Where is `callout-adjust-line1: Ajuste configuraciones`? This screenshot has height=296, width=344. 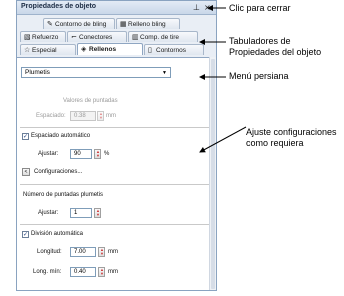 callout-adjust-line1: Ajuste configuraciones is located at coordinates (291, 132).